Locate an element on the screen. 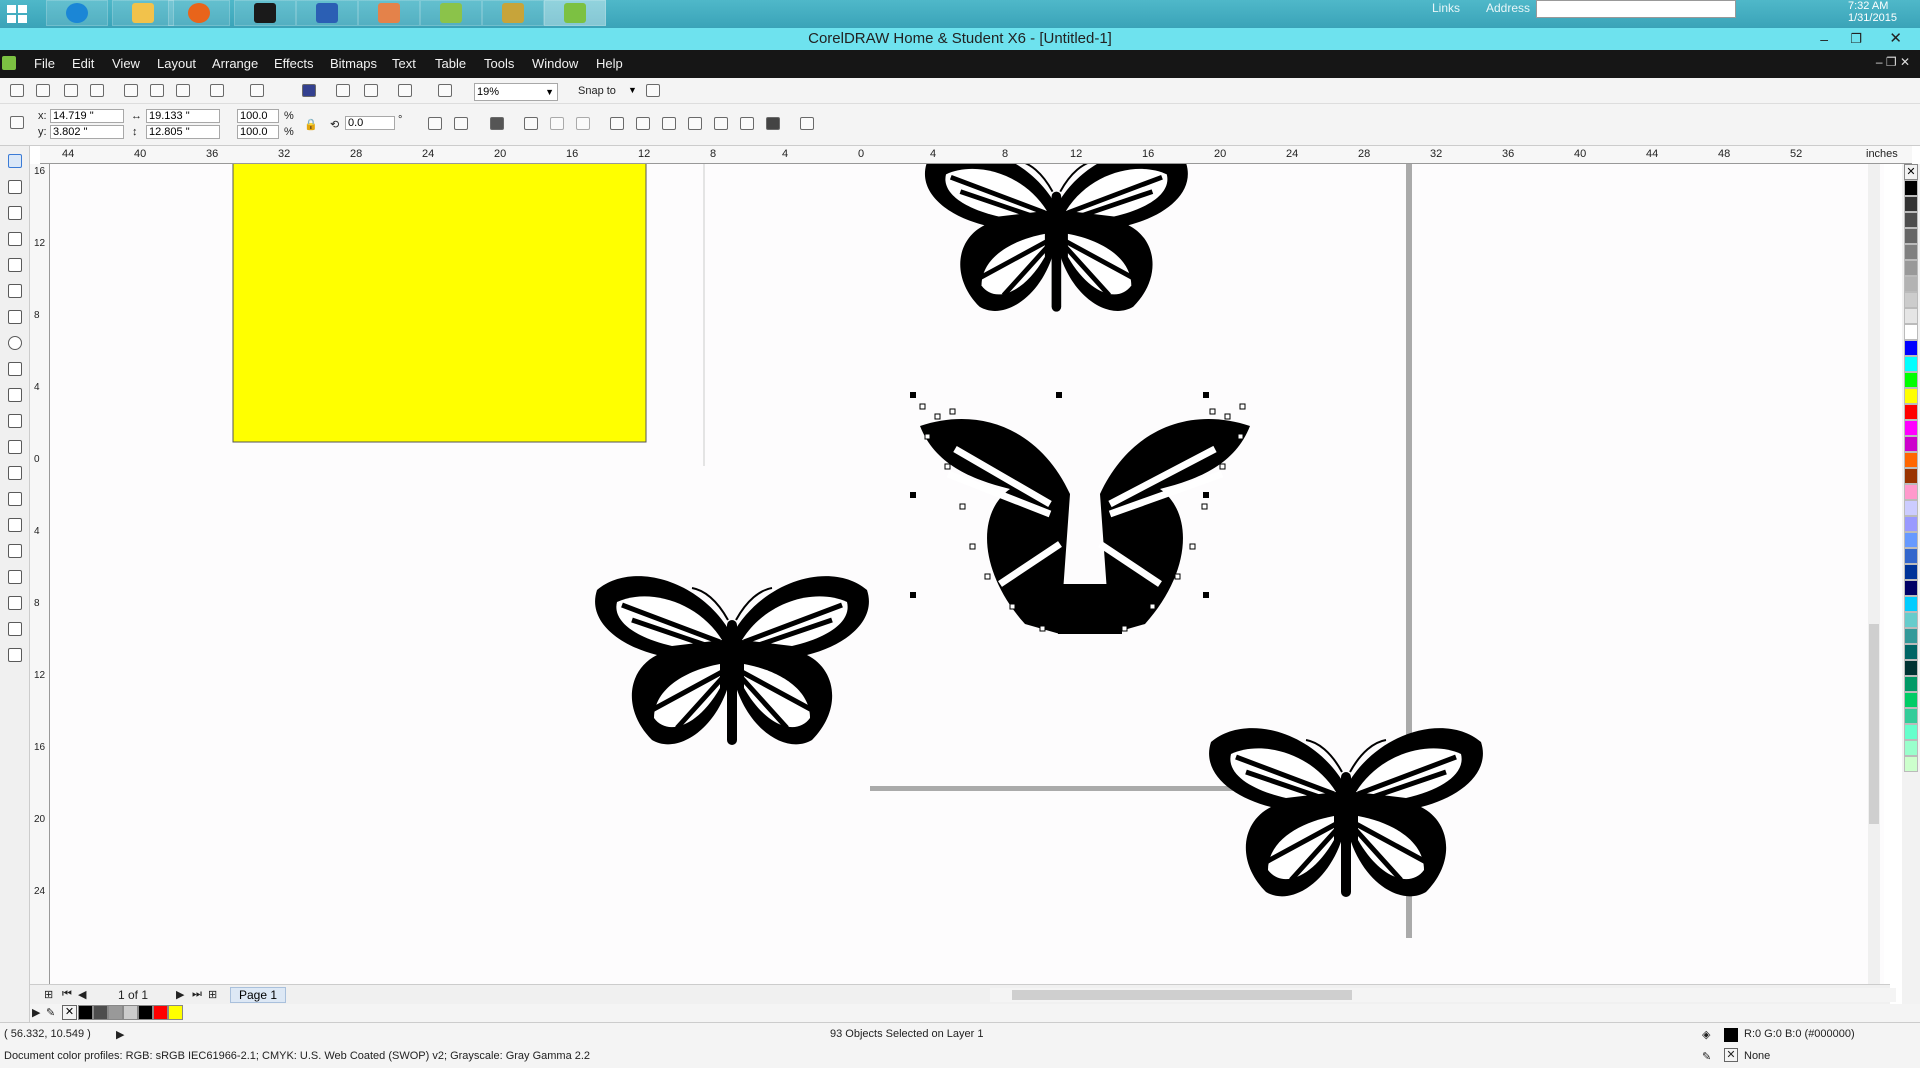  outline-none-icon: ✕ is located at coordinates (1731, 1055).